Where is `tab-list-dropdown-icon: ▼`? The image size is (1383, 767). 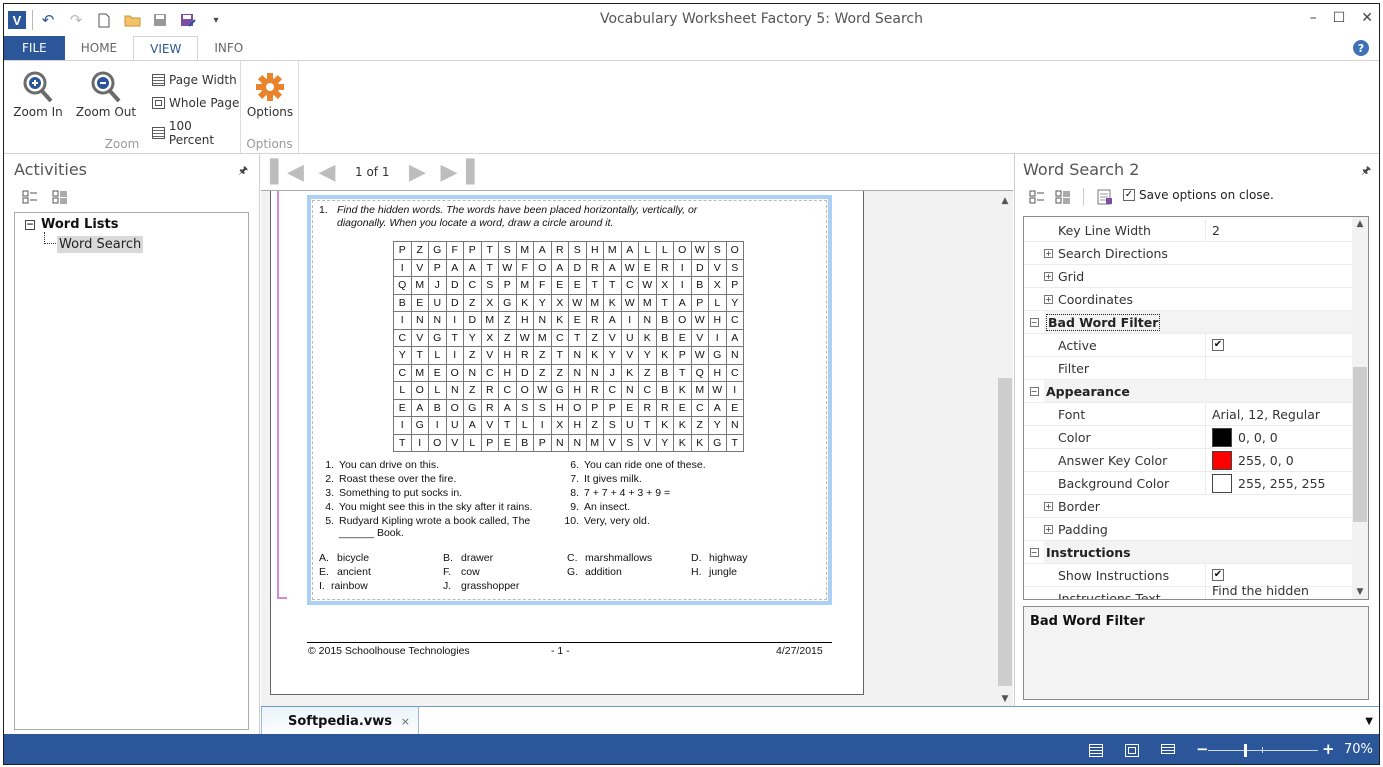
tab-list-dropdown-icon: ▼ is located at coordinates (1369, 721).